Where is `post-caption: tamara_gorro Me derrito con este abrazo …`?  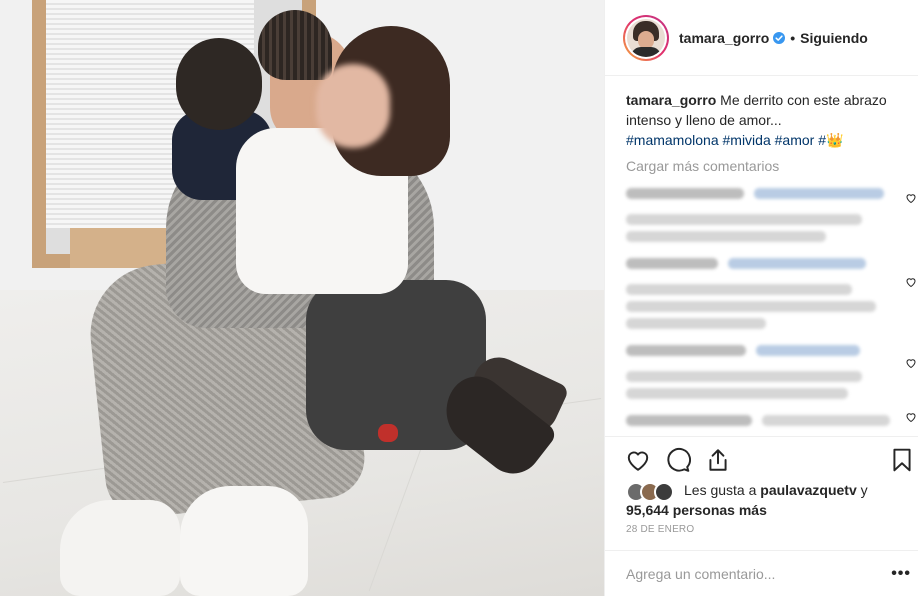 post-caption: tamara_gorro Me derrito con este abrazo … is located at coordinates (761, 120).